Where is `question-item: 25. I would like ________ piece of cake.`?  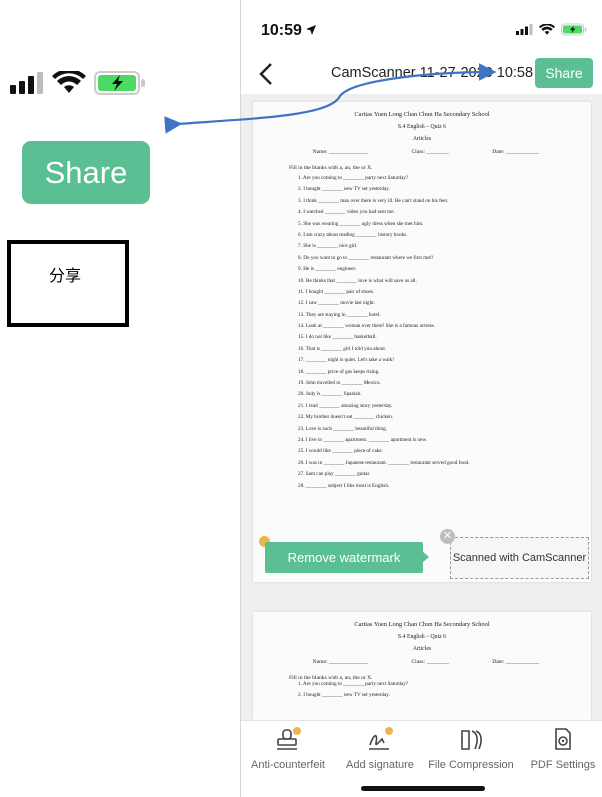 question-item: 25. I would like ________ piece of cake. is located at coordinates (340, 451).